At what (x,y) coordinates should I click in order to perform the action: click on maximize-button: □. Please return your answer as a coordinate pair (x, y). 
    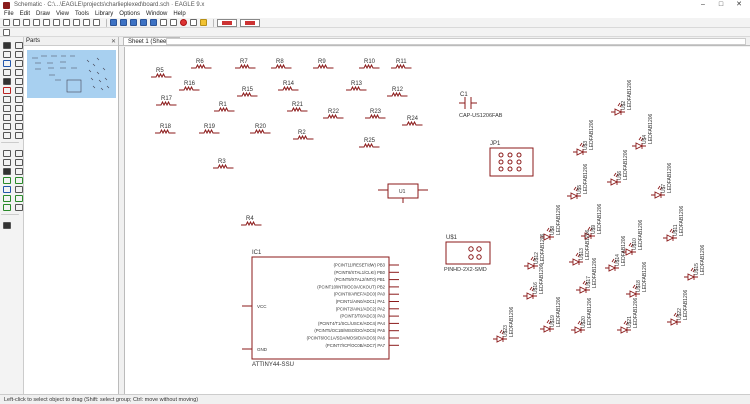
    Looking at the image, I should click on (721, 5).